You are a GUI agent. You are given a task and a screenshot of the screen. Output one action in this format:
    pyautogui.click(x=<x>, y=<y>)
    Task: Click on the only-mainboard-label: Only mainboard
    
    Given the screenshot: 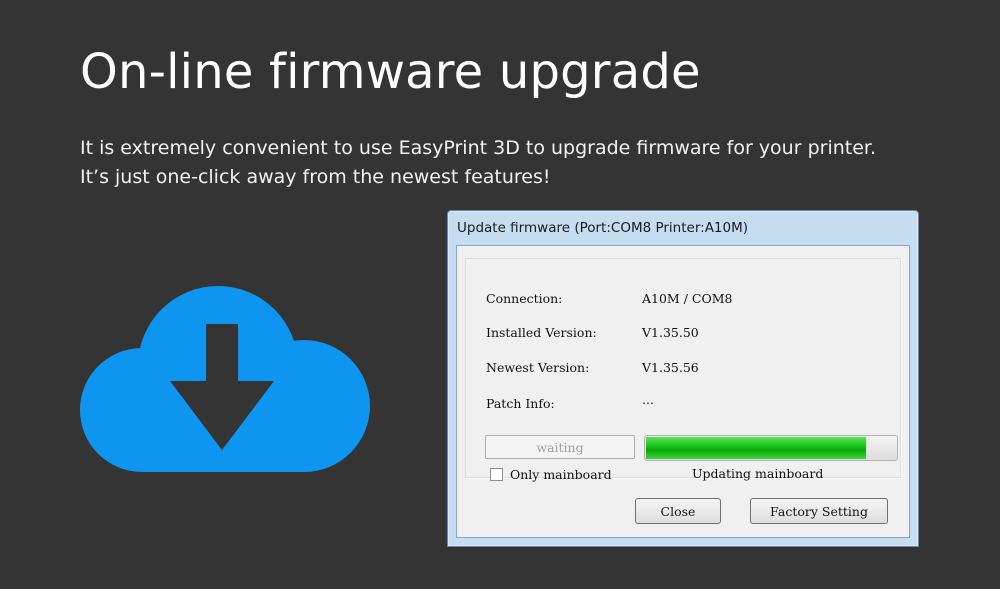 What is the action you would take?
    pyautogui.click(x=561, y=474)
    